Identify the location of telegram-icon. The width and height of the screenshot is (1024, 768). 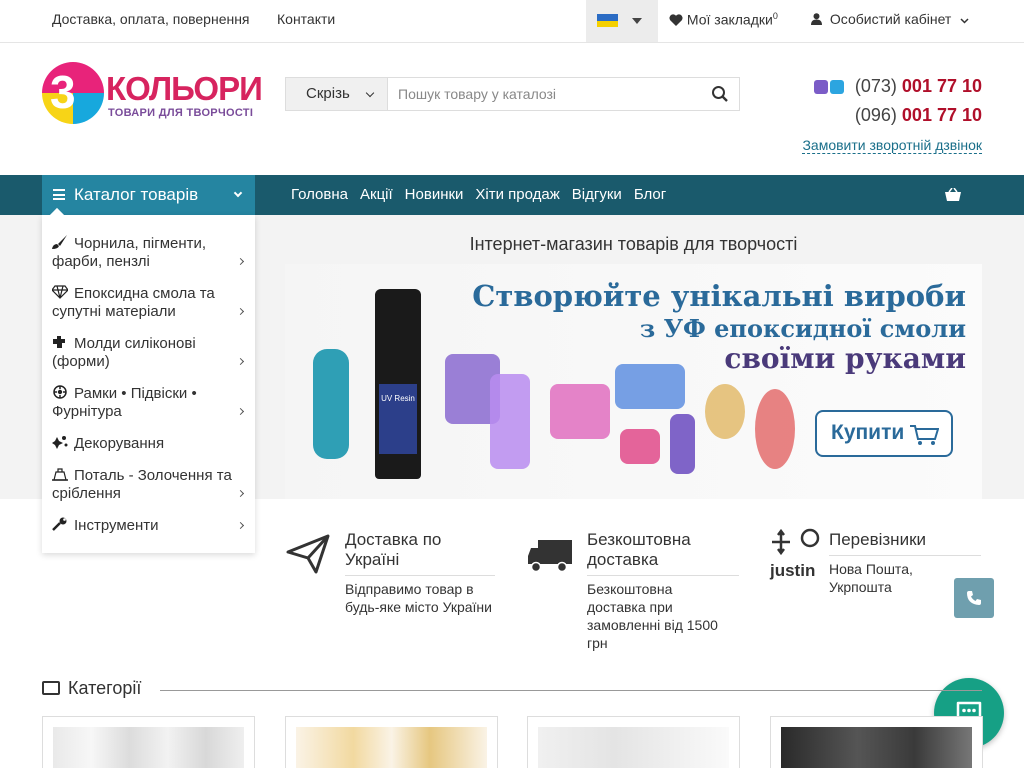
(837, 87).